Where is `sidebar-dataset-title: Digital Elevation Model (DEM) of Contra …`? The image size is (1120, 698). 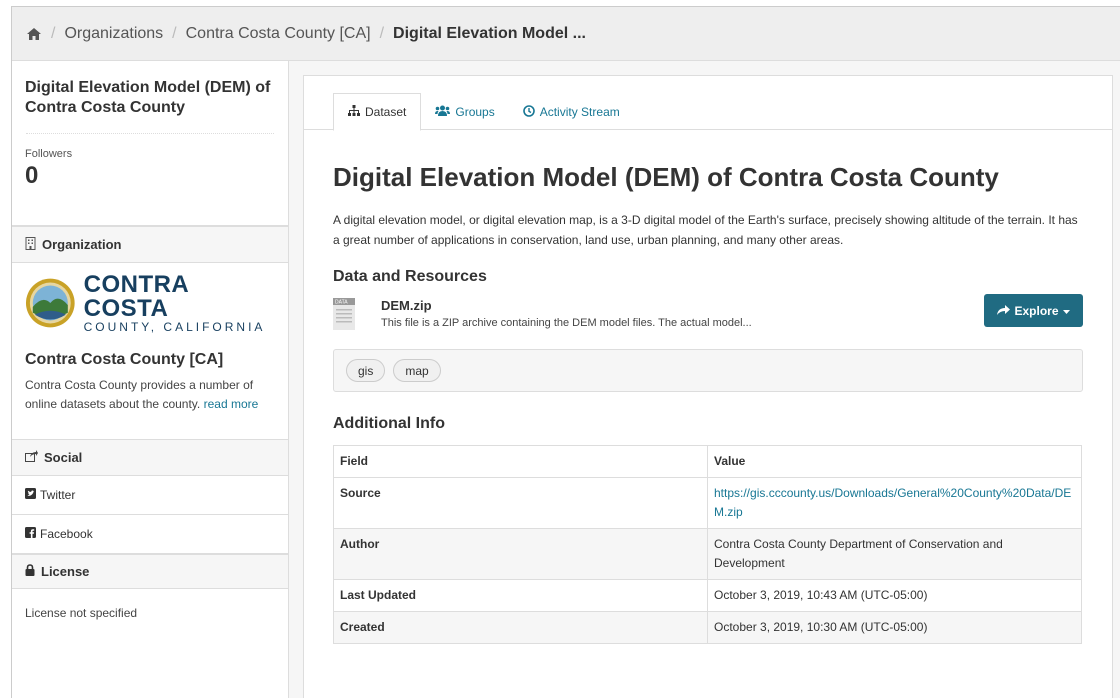
sidebar-dataset-title: Digital Elevation Model (DEM) of Contra … is located at coordinates (148, 97).